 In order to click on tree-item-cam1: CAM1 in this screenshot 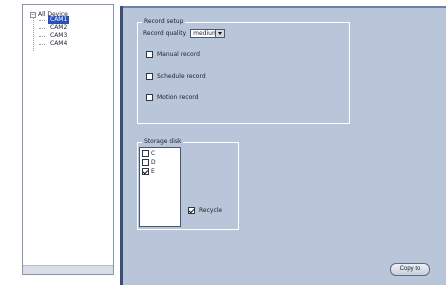, I will do `click(54, 20)`.